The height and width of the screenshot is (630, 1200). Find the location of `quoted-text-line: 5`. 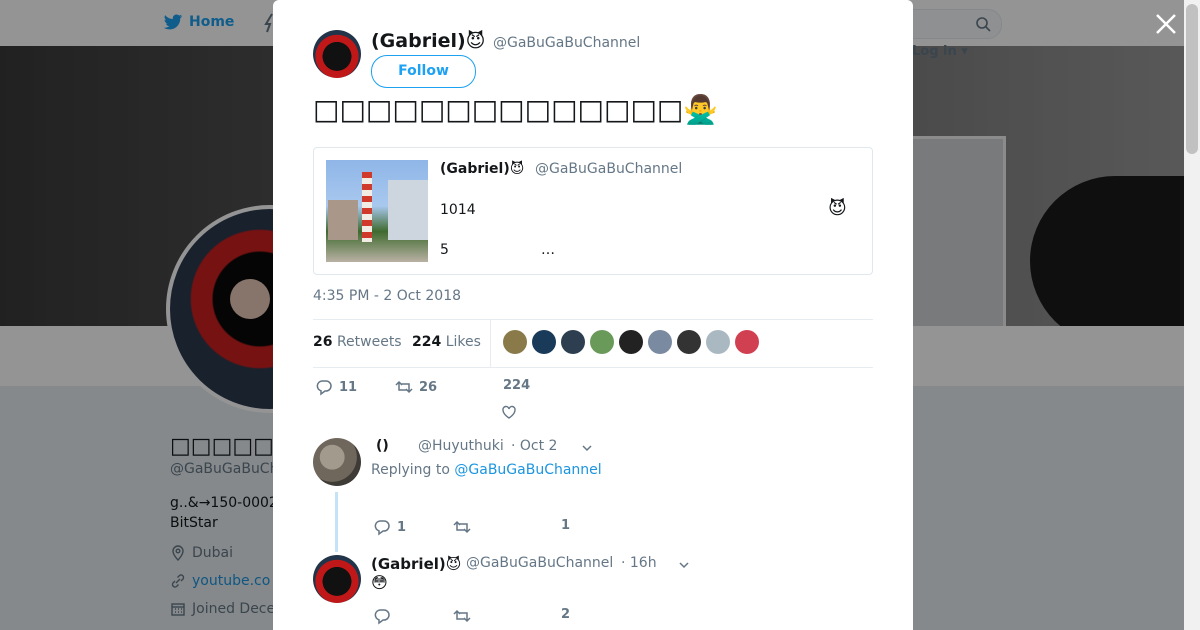

quoted-text-line: 5 is located at coordinates (444, 250).